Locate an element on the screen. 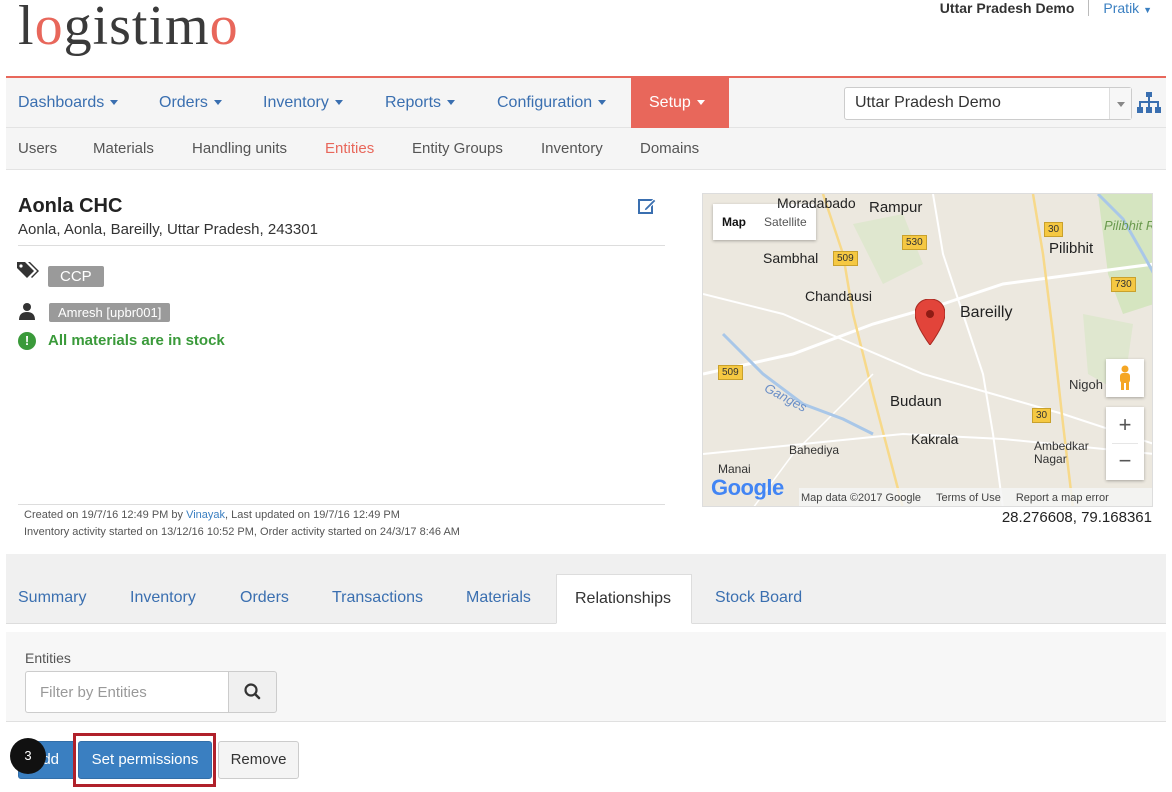 The height and width of the screenshot is (792, 1172). pegman-icon is located at coordinates (1125, 377).